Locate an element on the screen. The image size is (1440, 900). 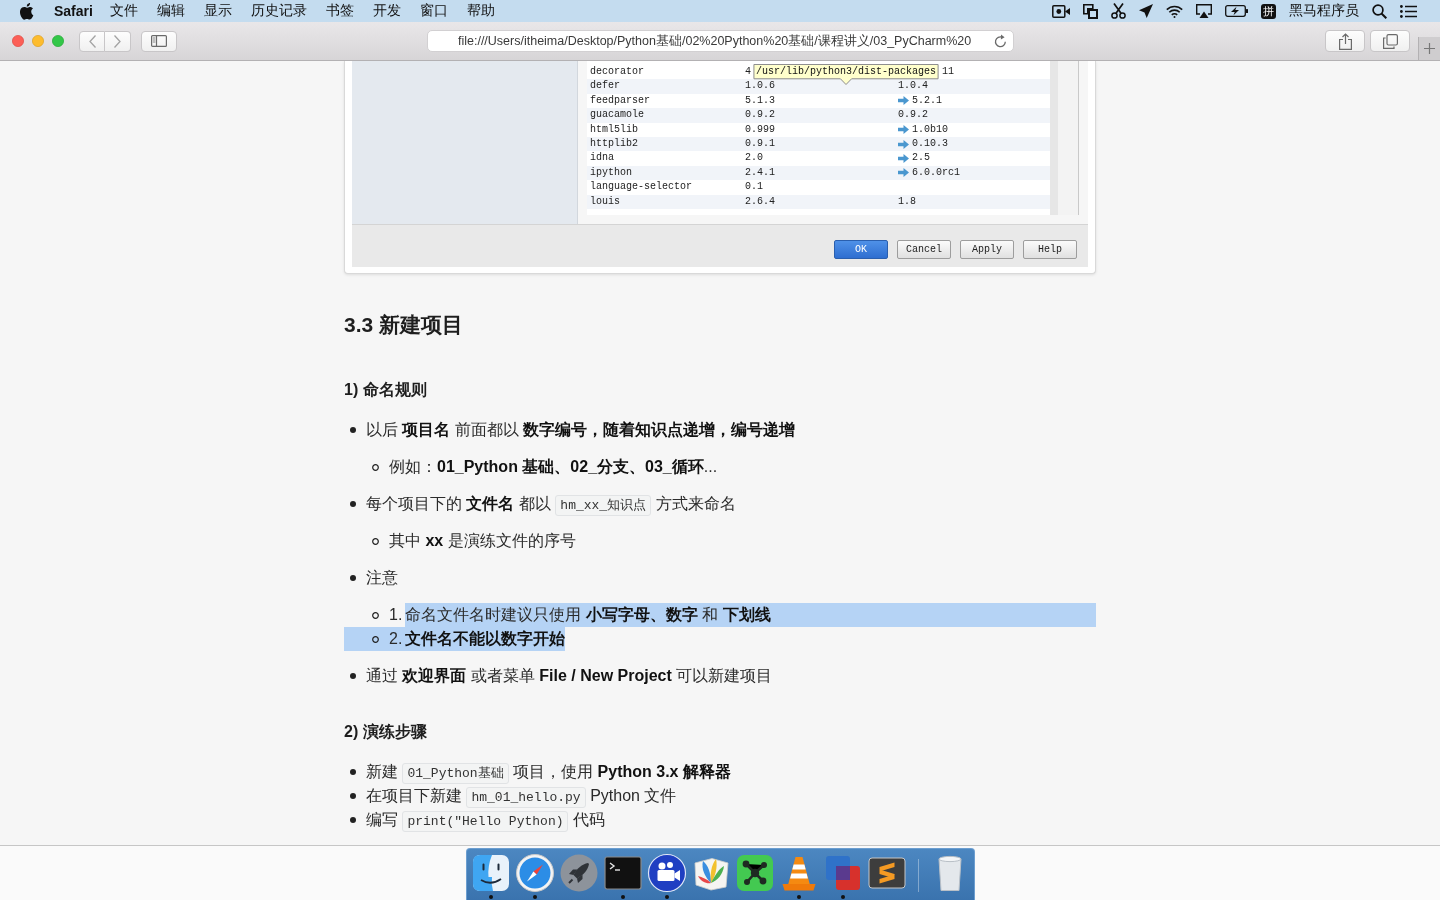
table-cell-text: 4 is located at coordinates (748, 72).